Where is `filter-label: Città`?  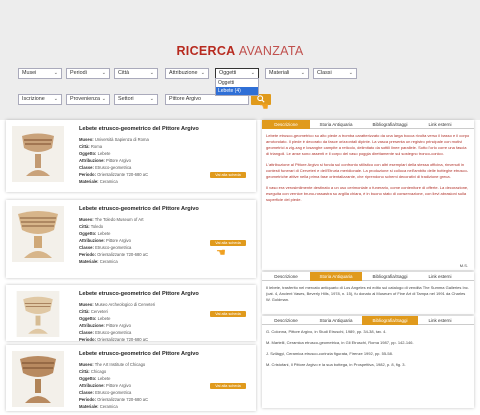 filter-label: Città is located at coordinates (124, 73).